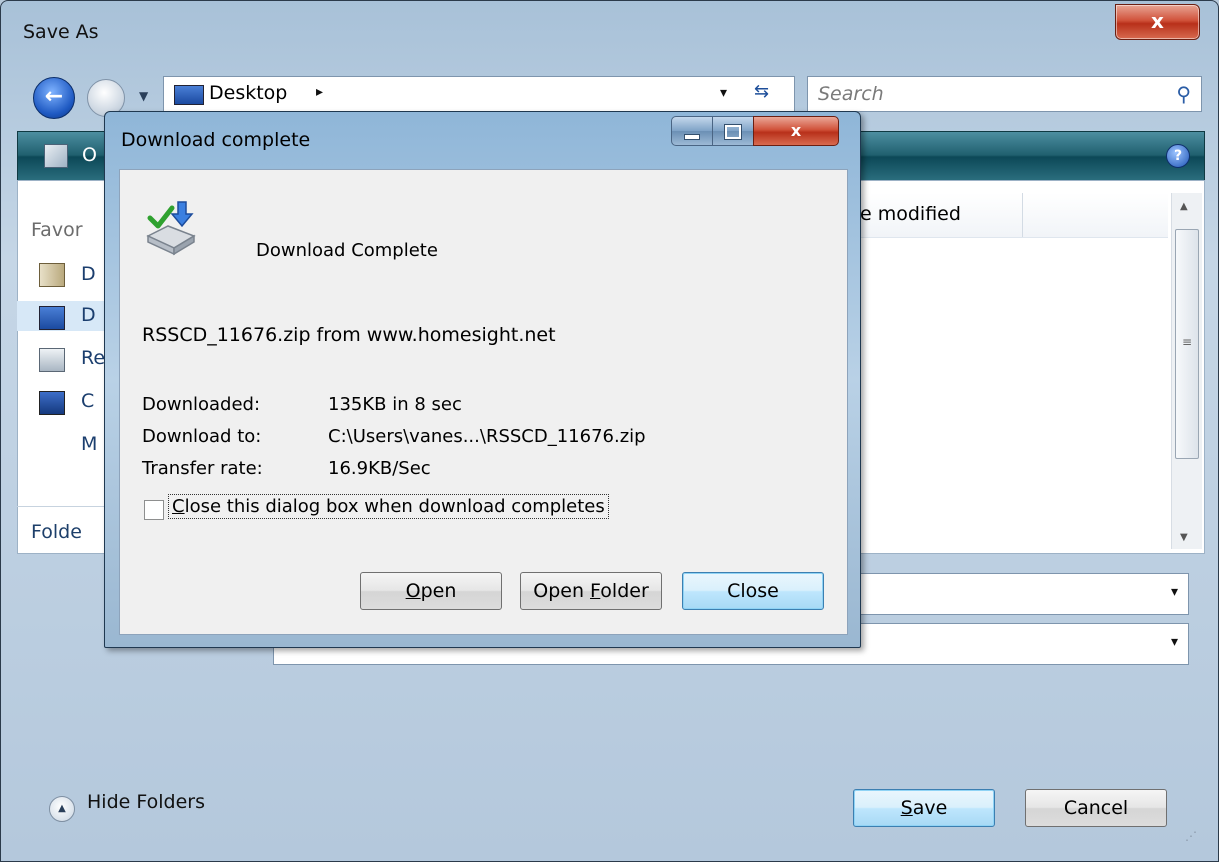 The image size is (1219, 862). I want to click on dialog-close-button: x, so click(796, 131).